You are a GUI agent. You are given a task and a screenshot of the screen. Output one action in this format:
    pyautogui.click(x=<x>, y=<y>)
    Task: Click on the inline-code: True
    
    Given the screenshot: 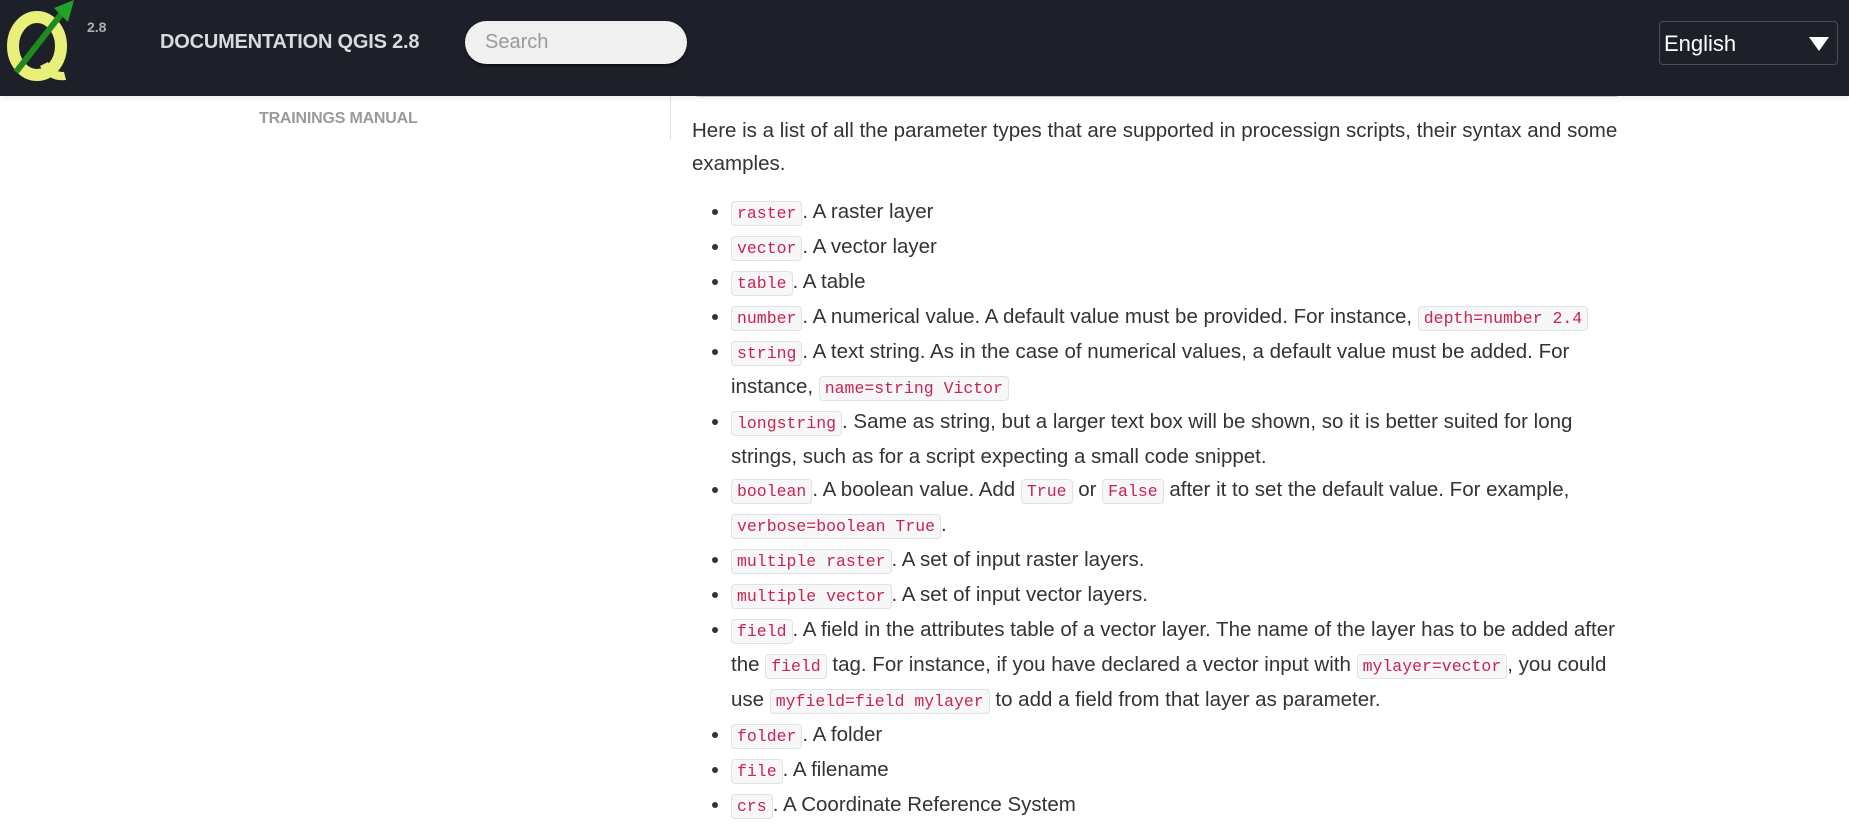 What is the action you would take?
    pyautogui.click(x=1046, y=491)
    